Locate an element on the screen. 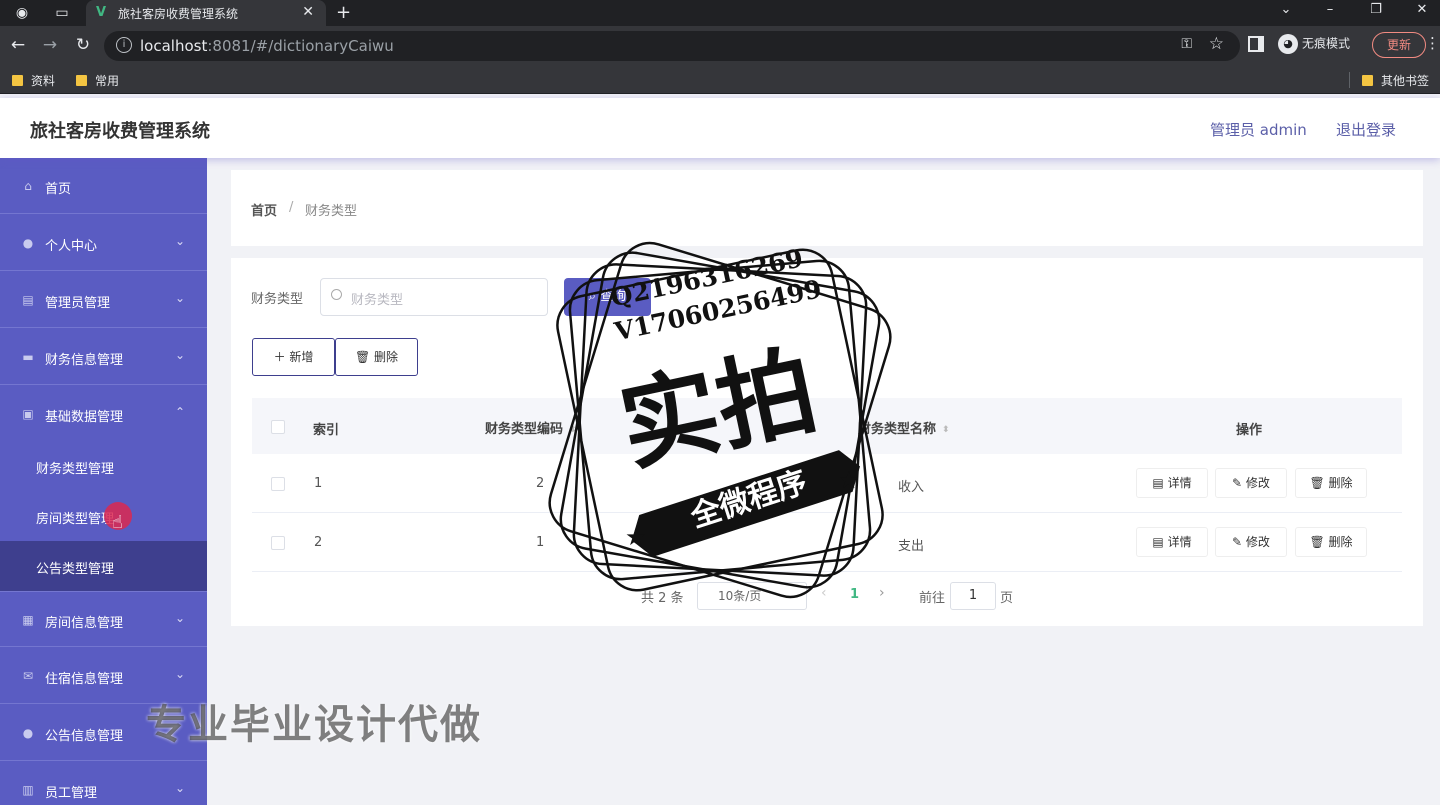 This screenshot has height=805, width=1440. breadcrumb-home: 首页 is located at coordinates (264, 209).